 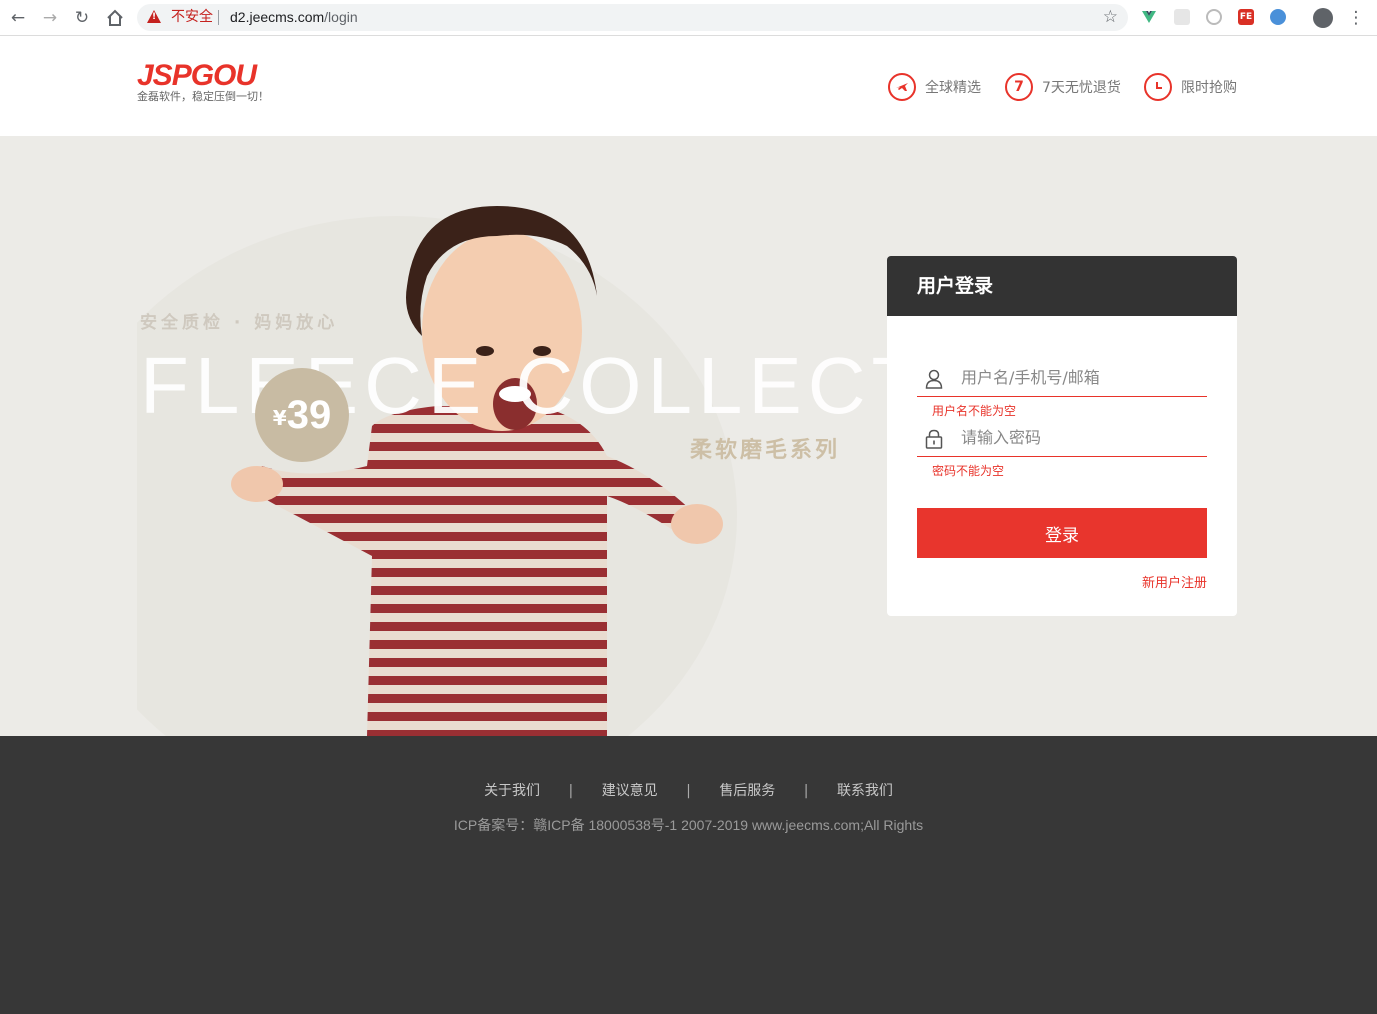 I want to click on footer-links: 关于我们 | 建议意见 | 售后服务 | 联系我们, so click(x=688, y=790).